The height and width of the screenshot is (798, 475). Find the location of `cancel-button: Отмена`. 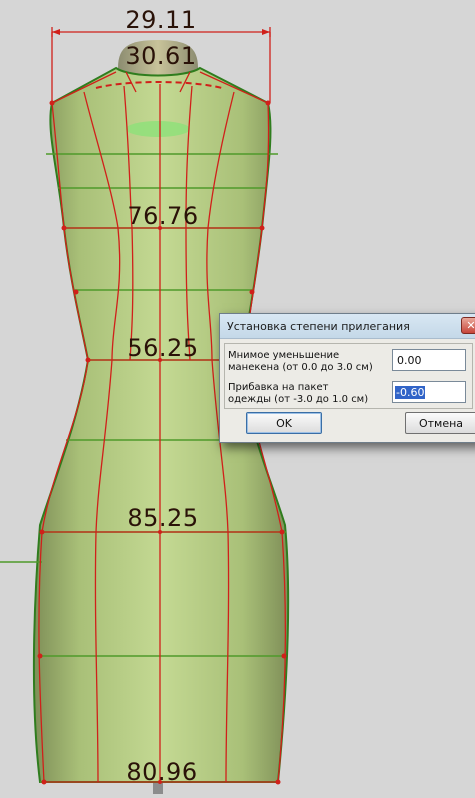

cancel-button: Отмена is located at coordinates (440, 423).